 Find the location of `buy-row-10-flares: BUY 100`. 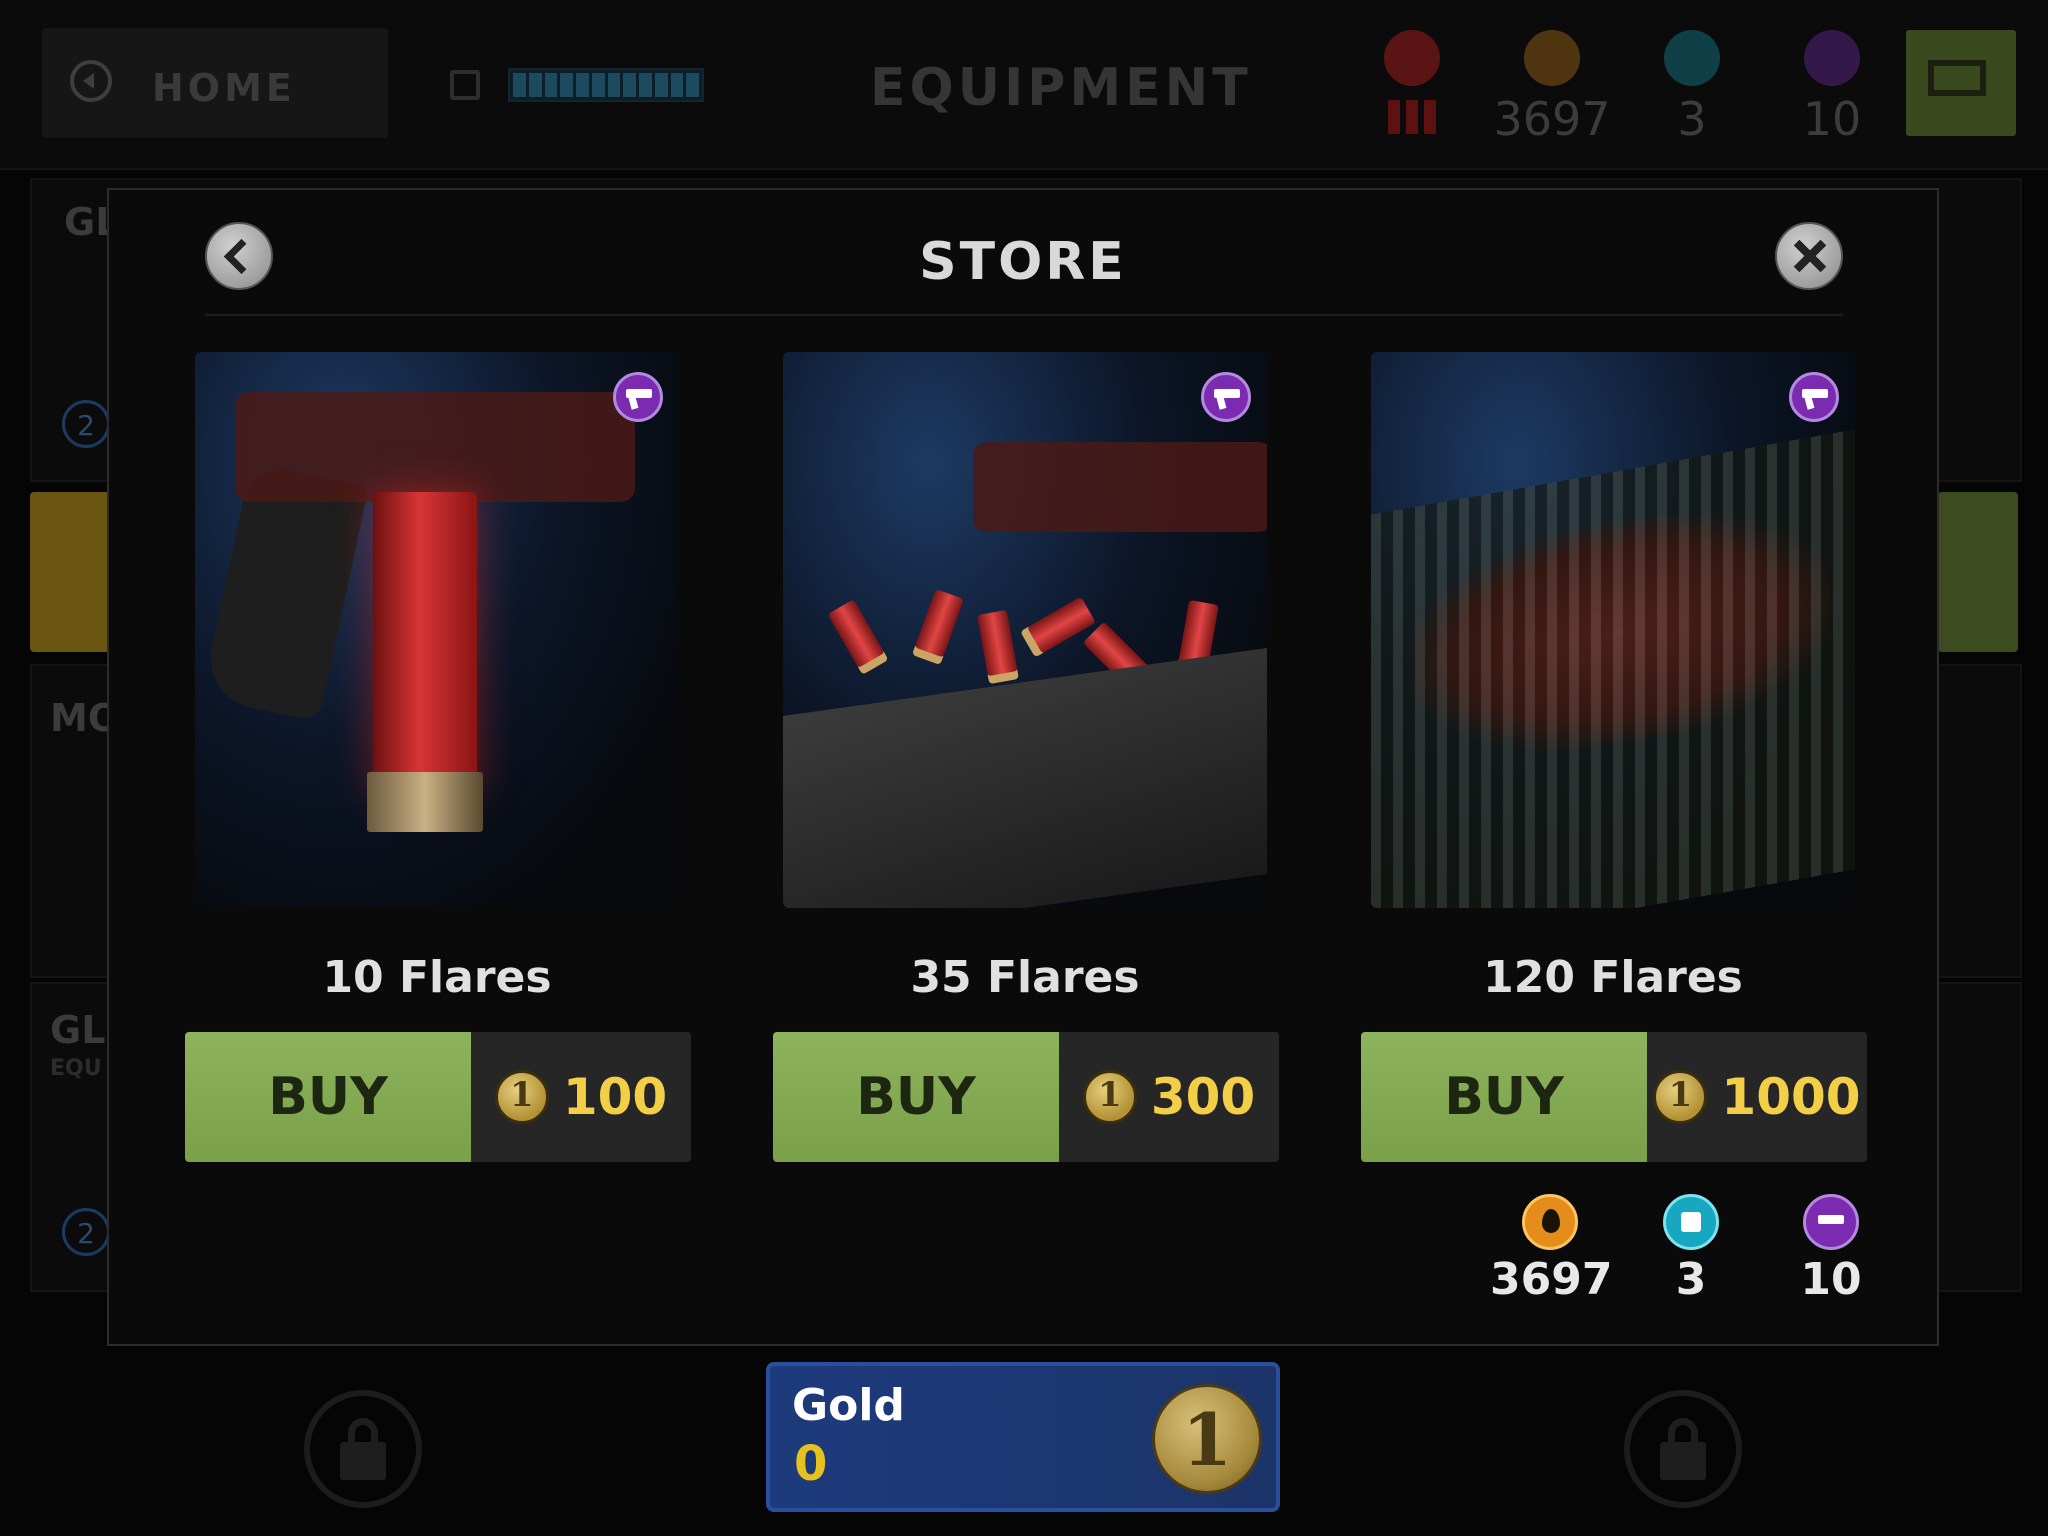

buy-row-10-flares: BUY 100 is located at coordinates (438, 1097).